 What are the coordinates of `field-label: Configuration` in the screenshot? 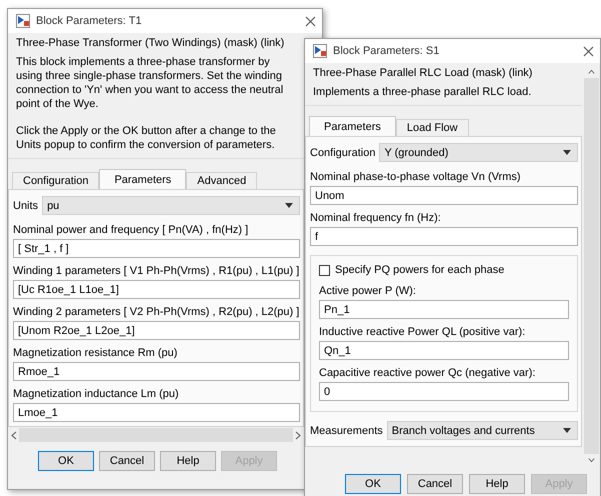 It's located at (343, 152).